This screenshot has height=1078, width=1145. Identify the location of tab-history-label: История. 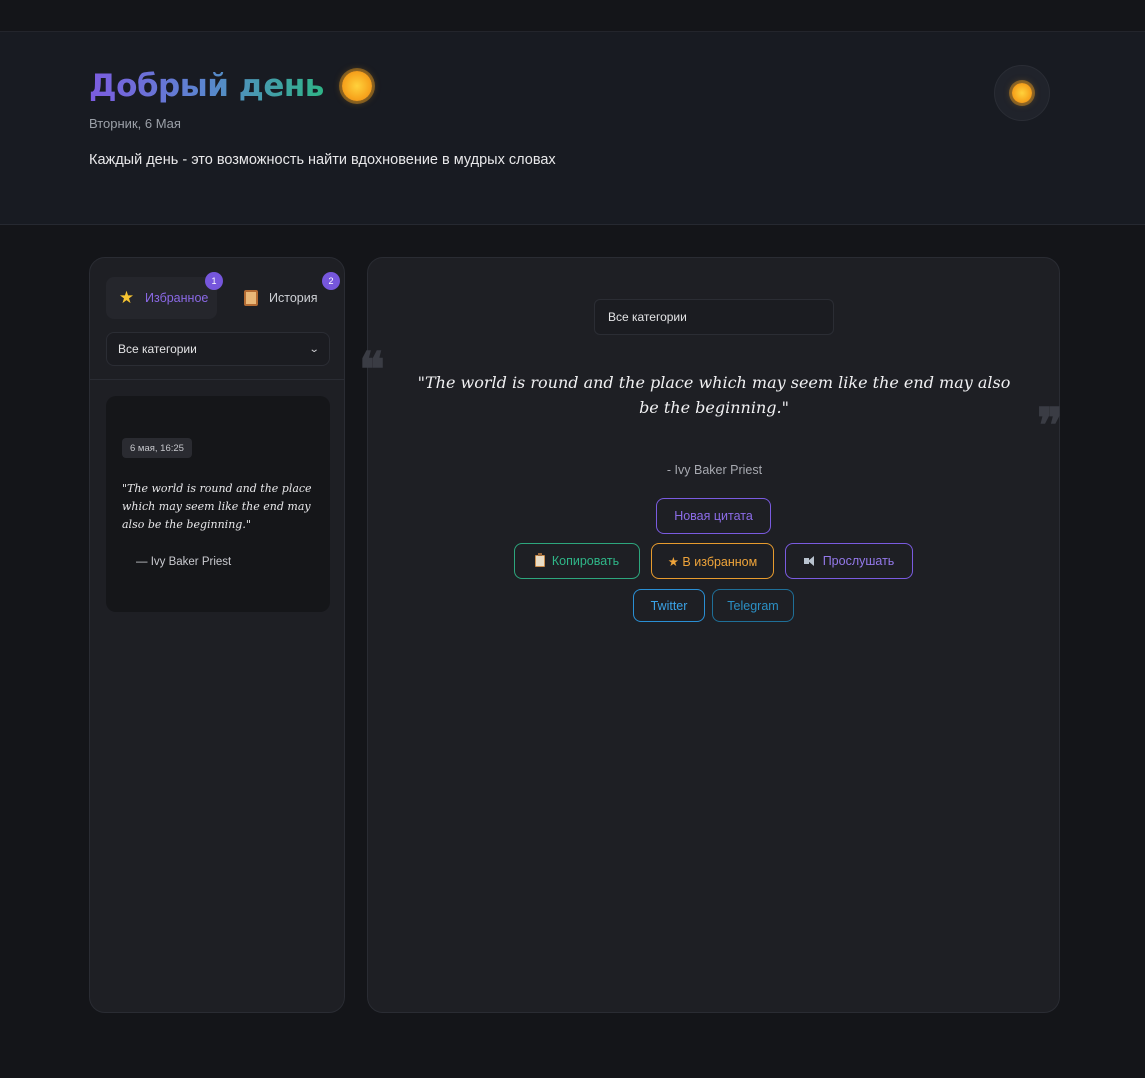
(293, 298).